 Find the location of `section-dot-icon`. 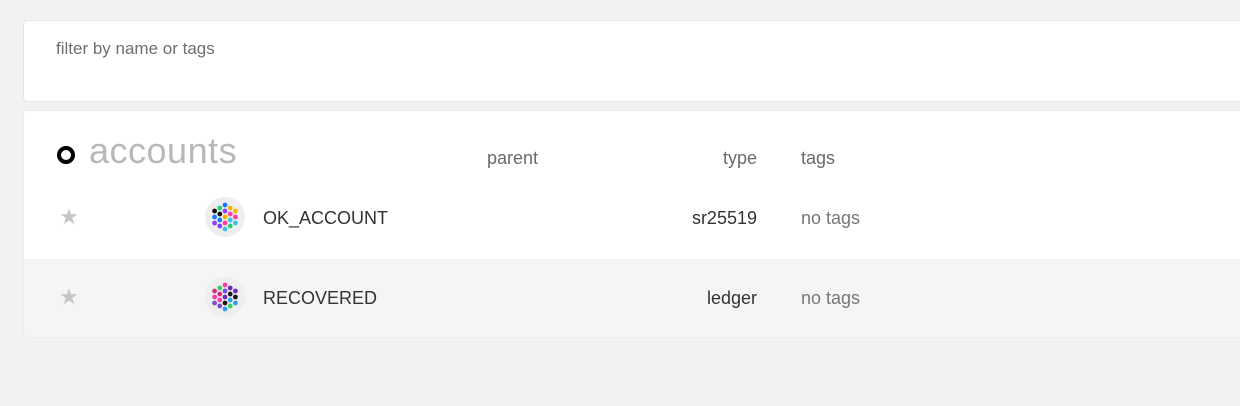

section-dot-icon is located at coordinates (66, 155).